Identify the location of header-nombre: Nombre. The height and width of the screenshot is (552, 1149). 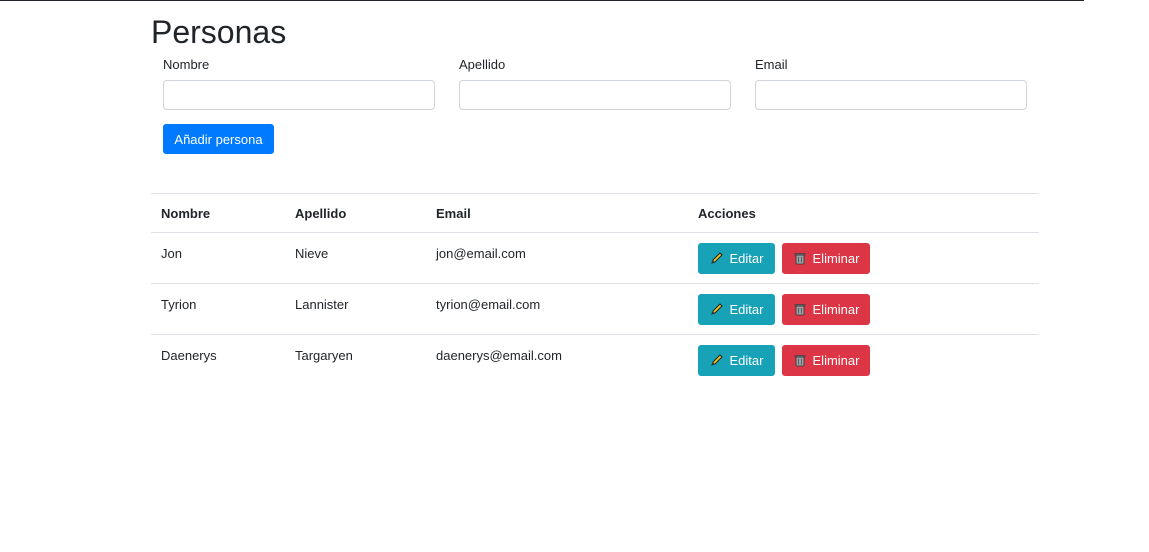
(218, 213).